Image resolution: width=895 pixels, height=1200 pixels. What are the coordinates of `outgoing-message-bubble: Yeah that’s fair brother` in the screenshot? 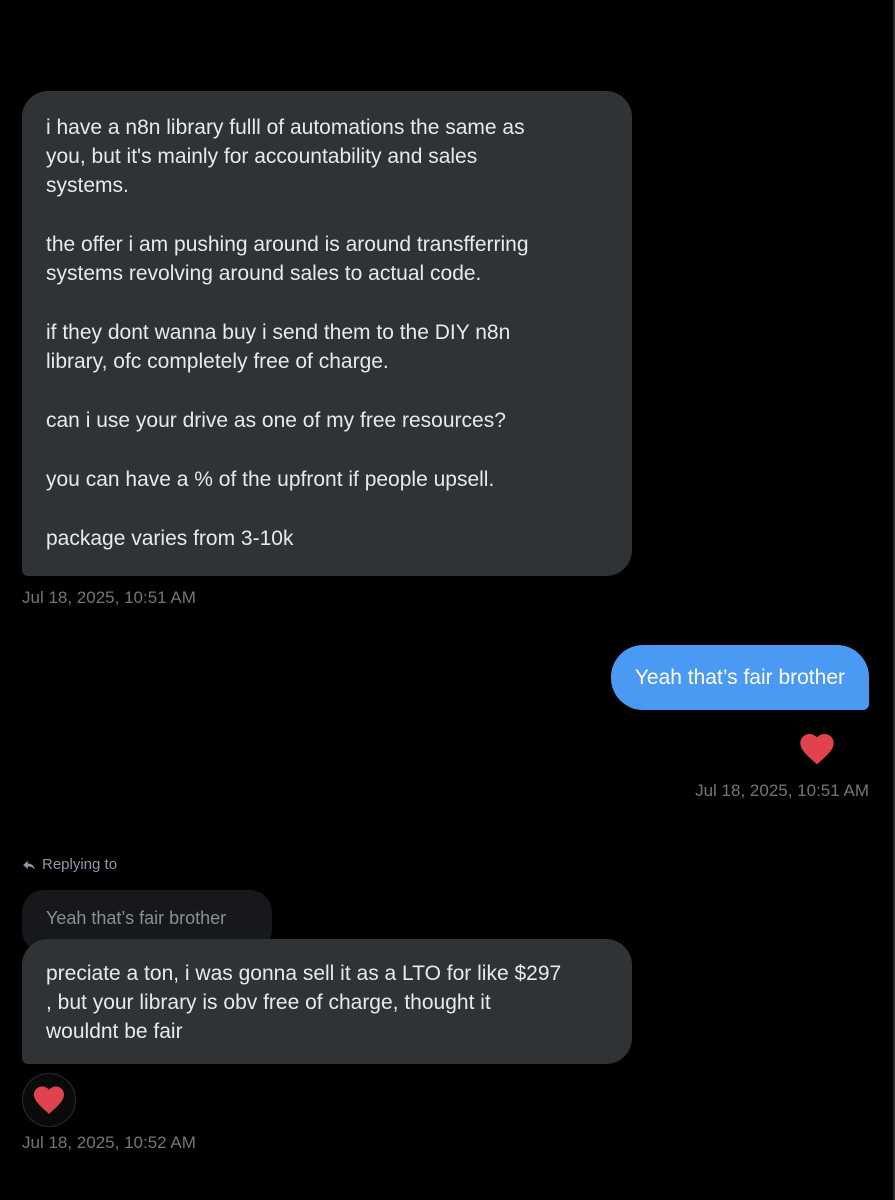 It's located at (739, 677).